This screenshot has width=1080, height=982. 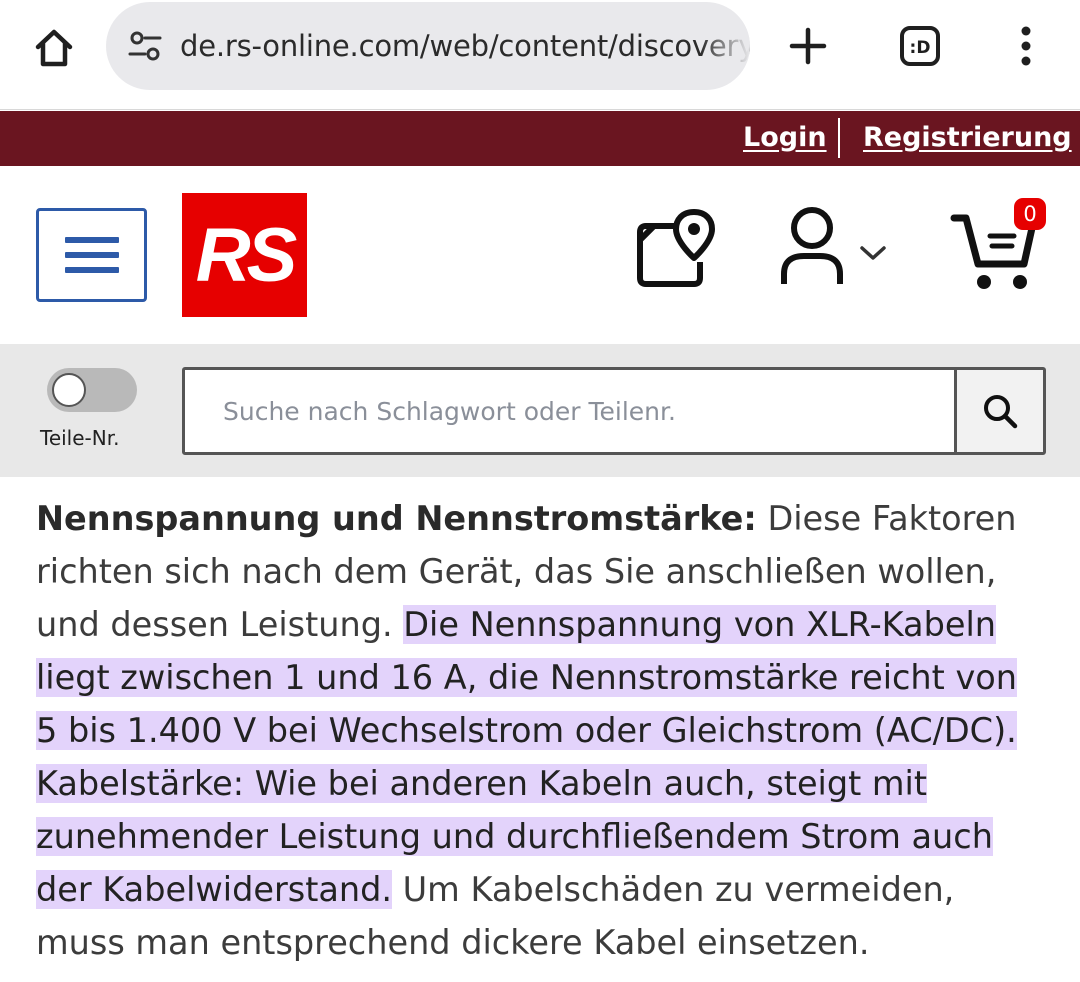 I want to click on search-icon, so click(x=1001, y=412).